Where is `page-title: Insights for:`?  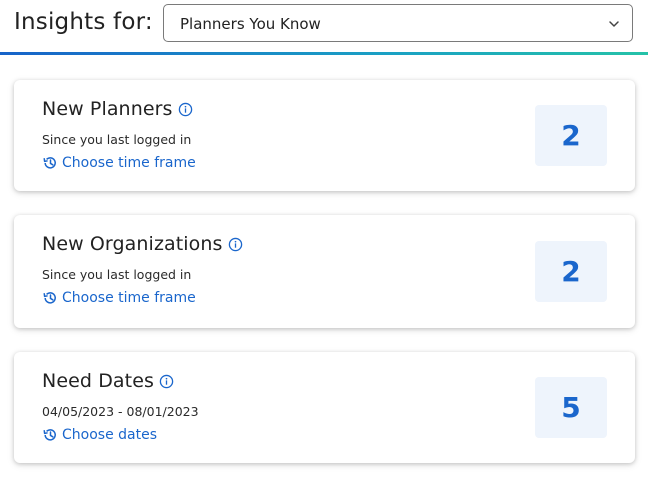 page-title: Insights for: is located at coordinates (83, 22).